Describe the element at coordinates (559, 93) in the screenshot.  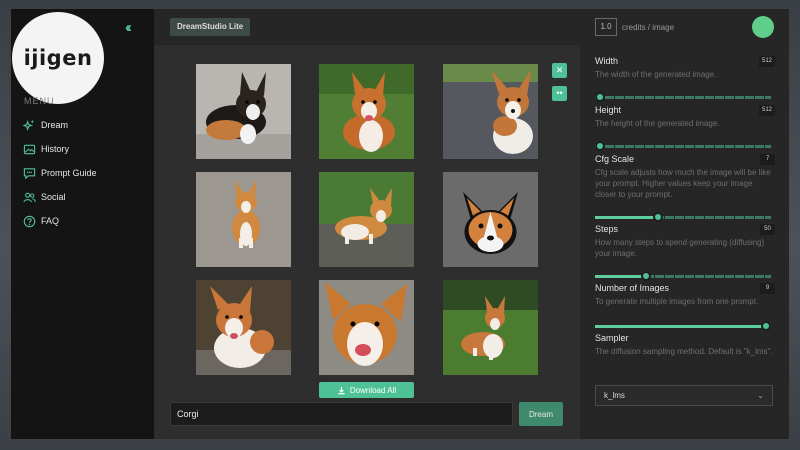
I see `more-icon: ••` at that location.